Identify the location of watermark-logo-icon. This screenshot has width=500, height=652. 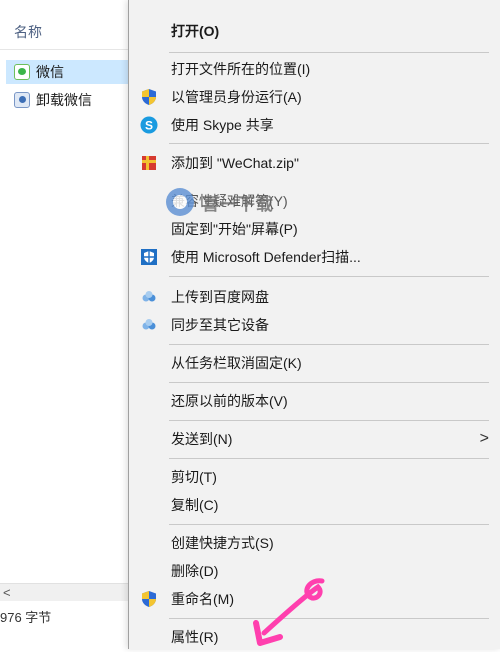
(180, 202).